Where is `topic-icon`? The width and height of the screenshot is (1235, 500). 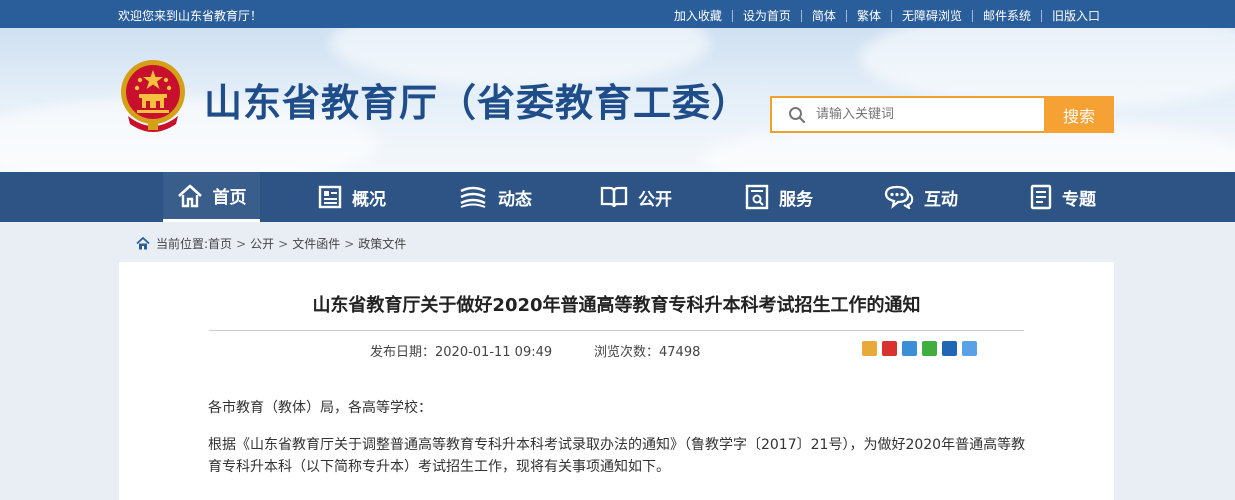
topic-icon is located at coordinates (1041, 197).